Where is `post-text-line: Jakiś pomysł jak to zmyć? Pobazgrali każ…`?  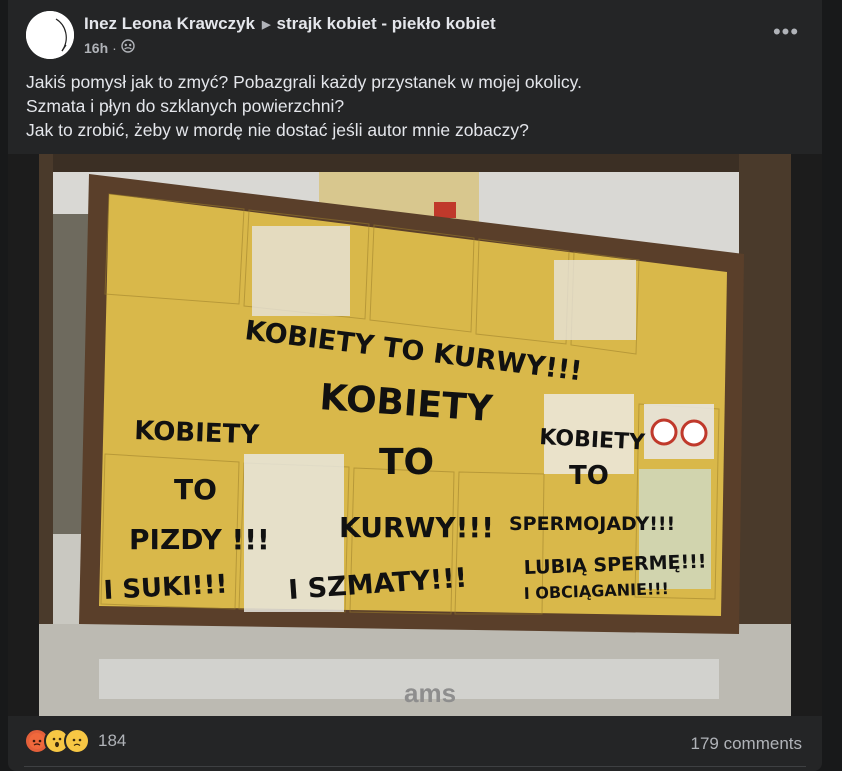
post-text-line: Jakiś pomysł jak to zmyć? Pobazgrali każ… is located at coordinates (304, 82).